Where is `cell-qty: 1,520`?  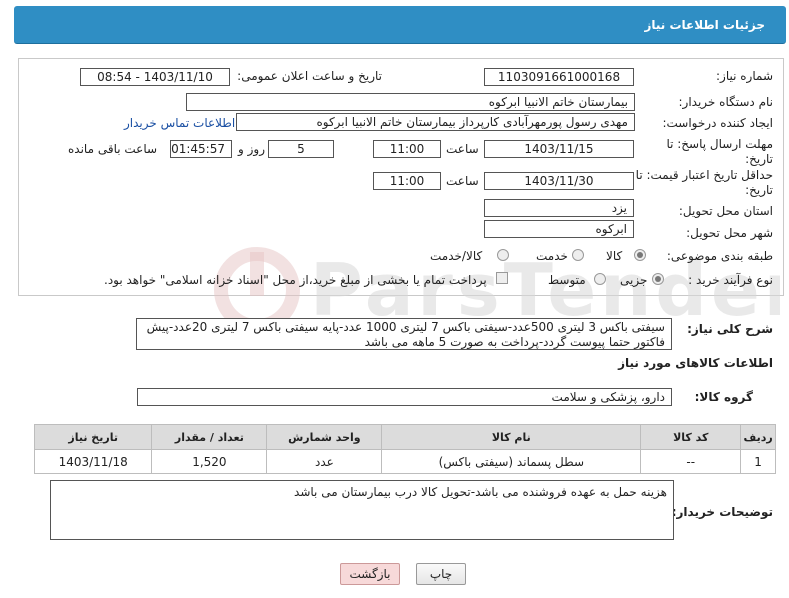 cell-qty: 1,520 is located at coordinates (209, 461).